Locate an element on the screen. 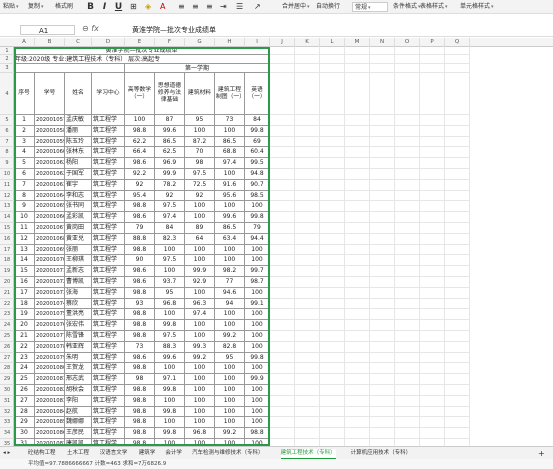 The width and height of the screenshot is (553, 469). row-header: 16 is located at coordinates (7, 239).